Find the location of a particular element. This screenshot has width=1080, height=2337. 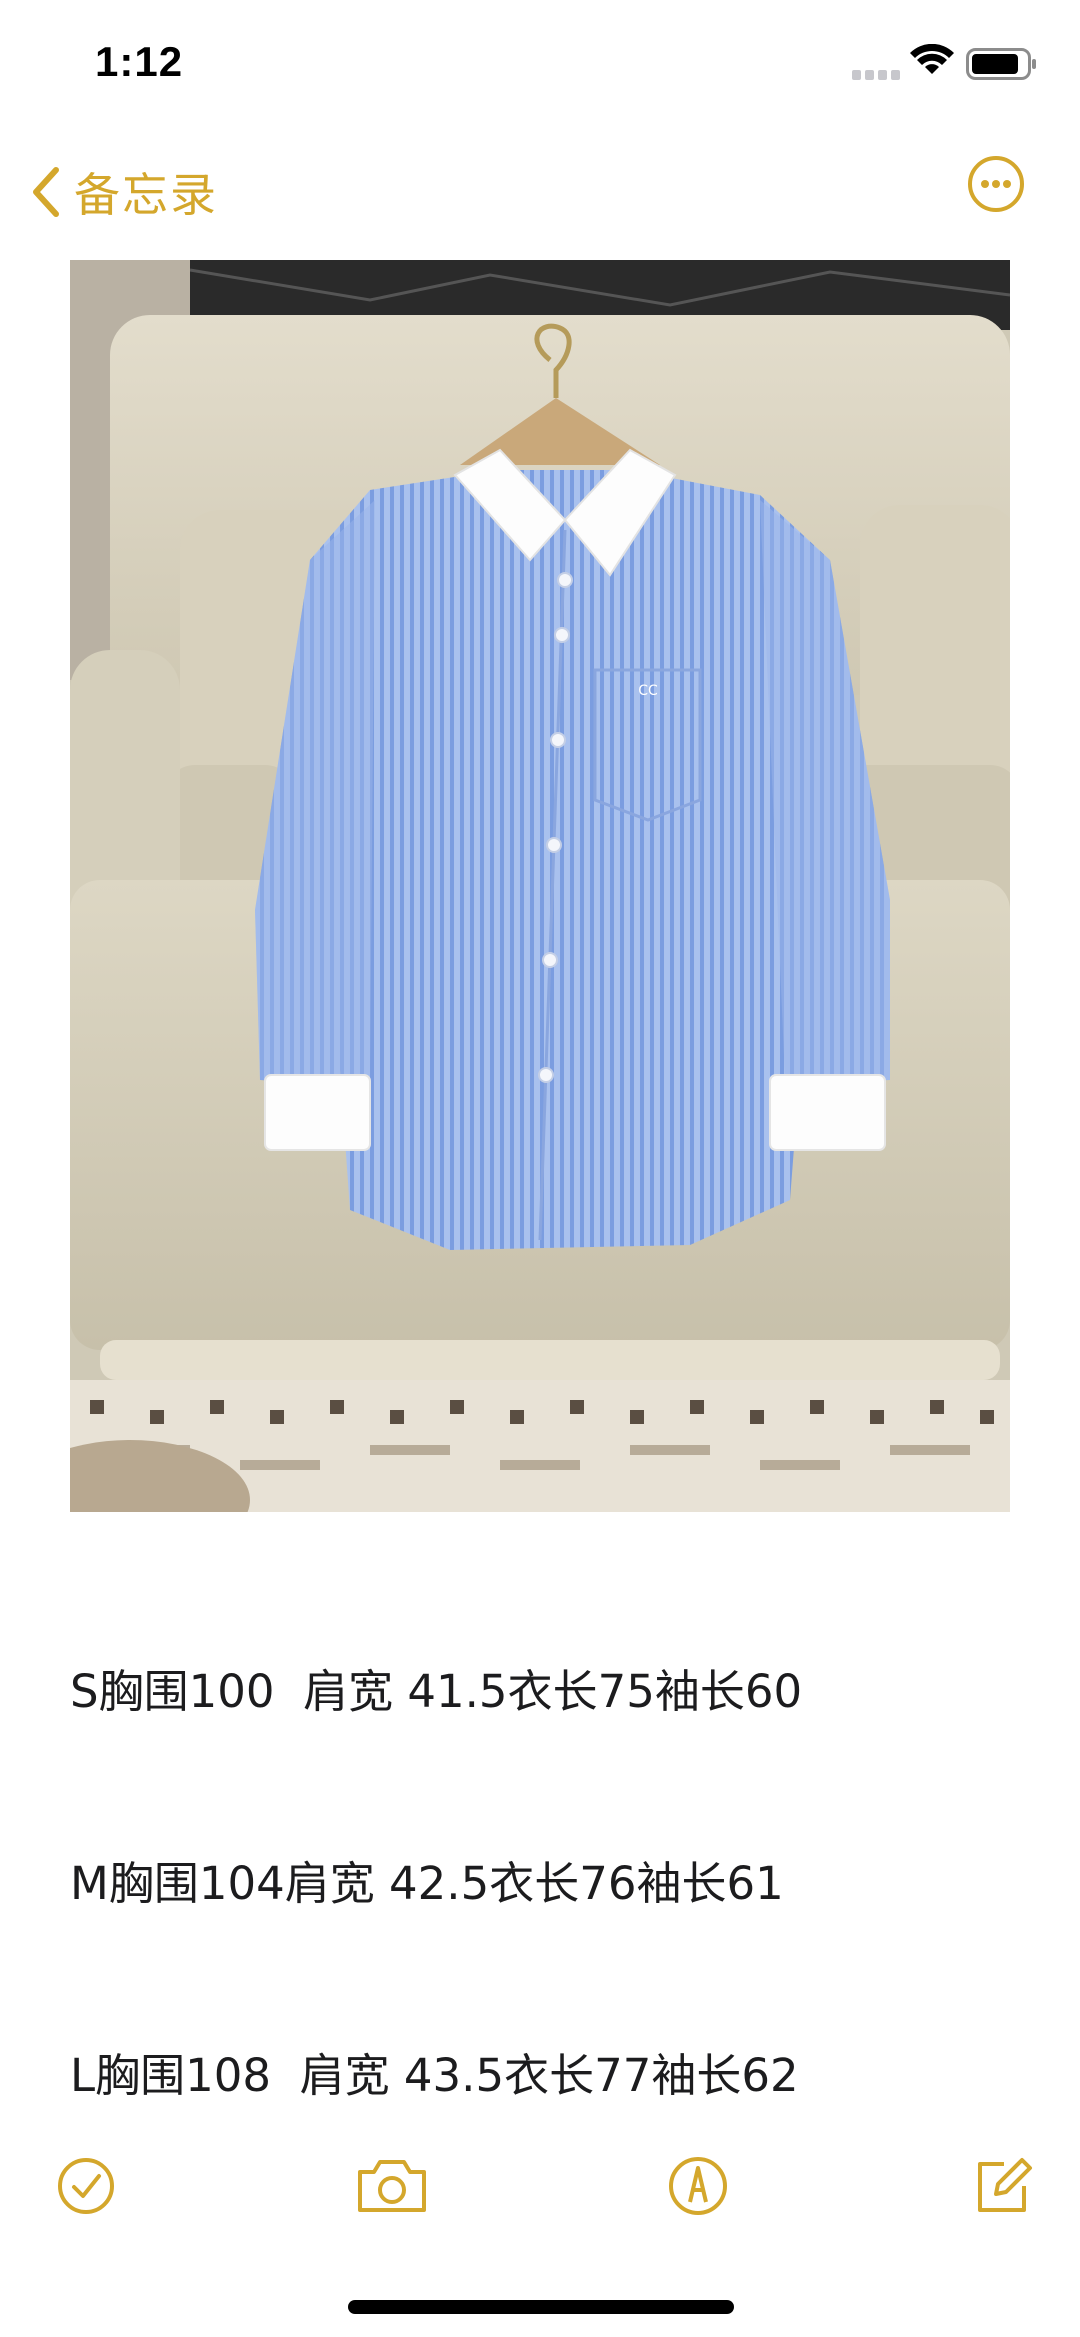

compose-button is located at coordinates (1002, 2186).